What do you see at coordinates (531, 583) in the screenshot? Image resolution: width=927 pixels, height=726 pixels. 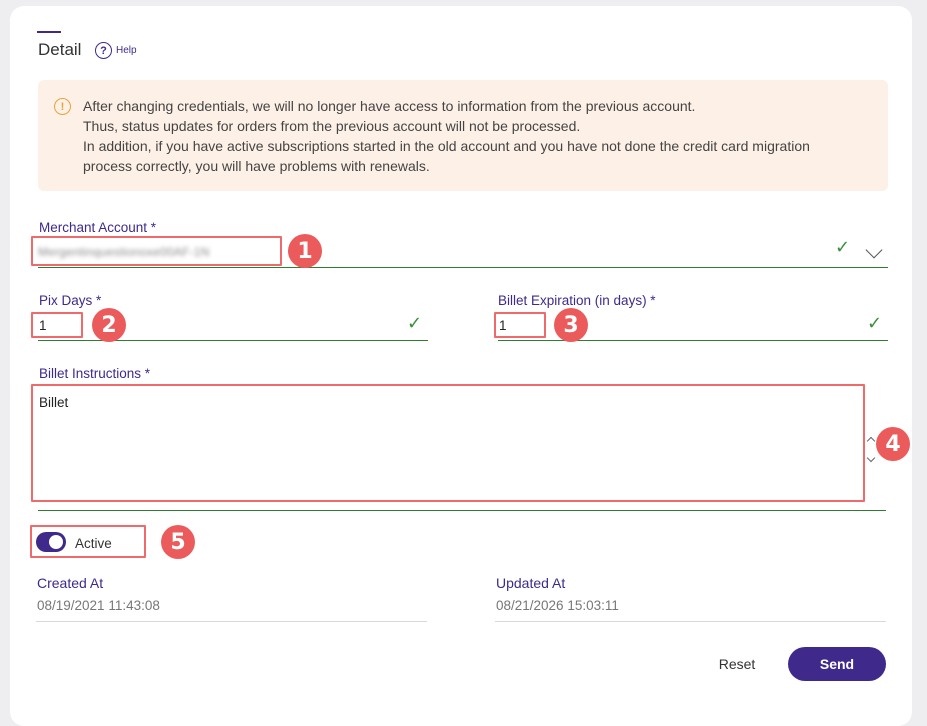 I see `updated-at-label: Updated At` at bounding box center [531, 583].